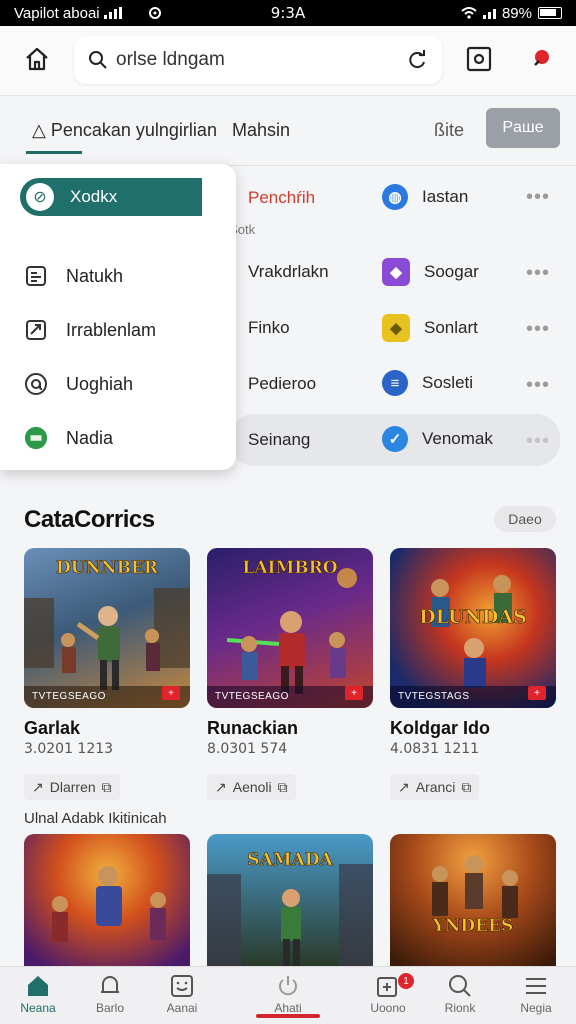 The width and height of the screenshot is (576, 1024). I want to click on dropdown-selected-label: Xodkx, so click(94, 196).